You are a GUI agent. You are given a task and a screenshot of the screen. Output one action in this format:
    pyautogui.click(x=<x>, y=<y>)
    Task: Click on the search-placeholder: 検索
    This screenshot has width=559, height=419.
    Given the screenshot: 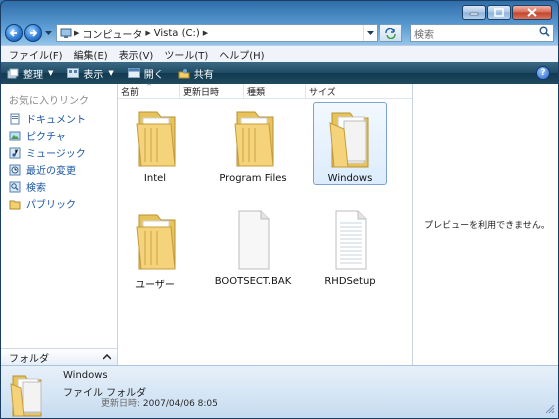 What is the action you would take?
    pyautogui.click(x=424, y=35)
    